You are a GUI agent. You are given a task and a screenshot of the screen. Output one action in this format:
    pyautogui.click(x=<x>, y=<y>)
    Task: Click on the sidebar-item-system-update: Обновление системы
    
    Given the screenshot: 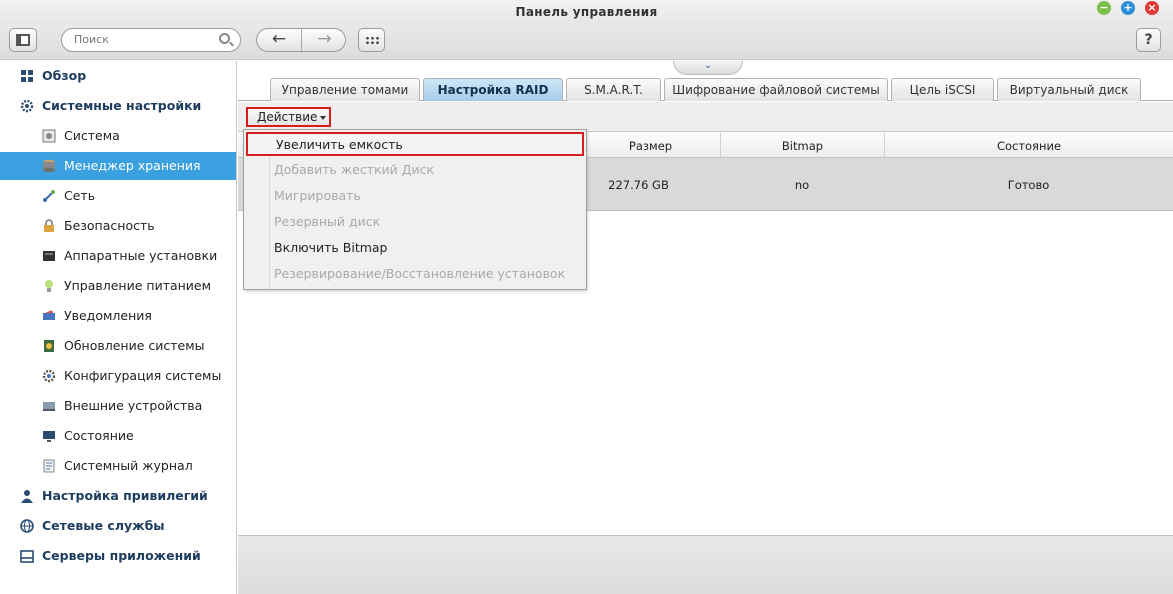 What is the action you would take?
    pyautogui.click(x=118, y=346)
    